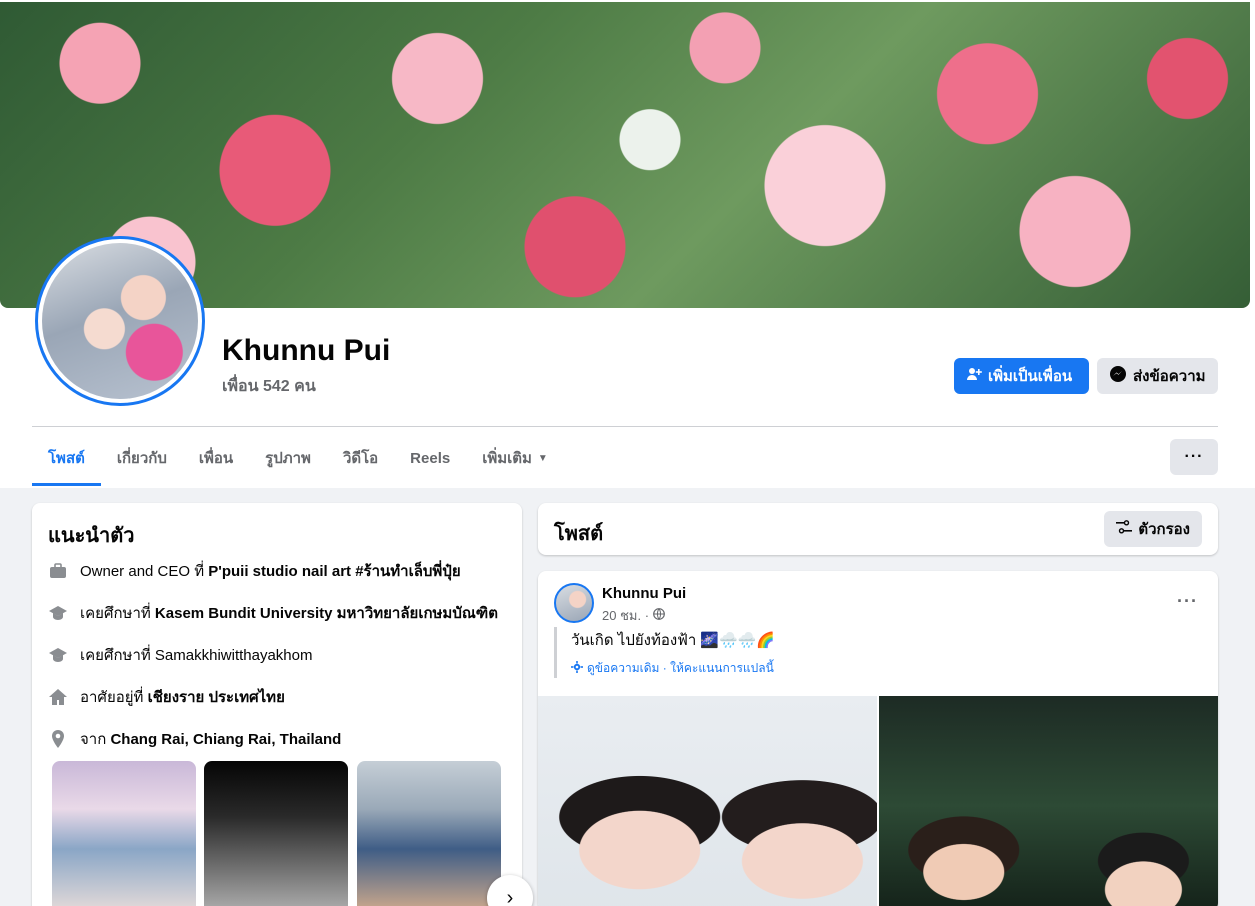 The width and height of the screenshot is (1255, 906). I want to click on avatar-image, so click(120, 321).